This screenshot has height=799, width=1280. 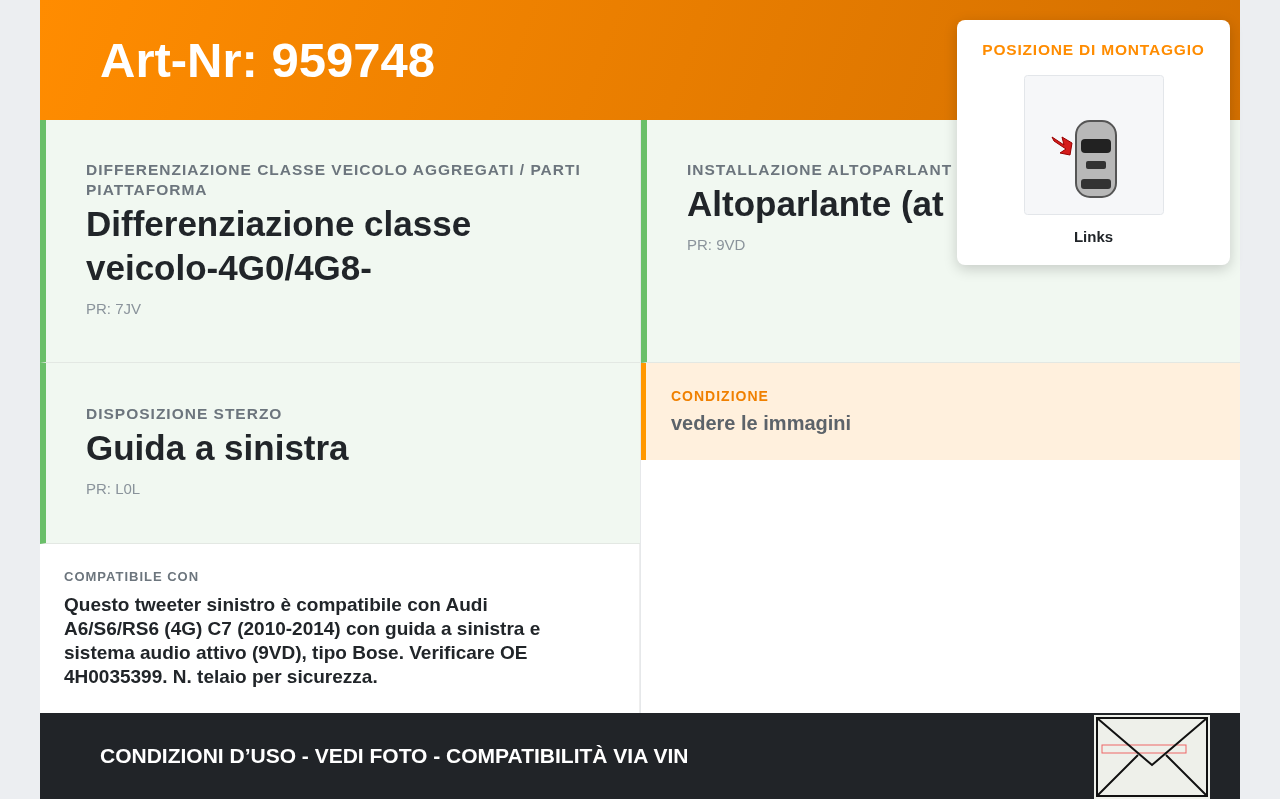 I want to click on spec-value: Altoparlante (at, so click(x=815, y=204).